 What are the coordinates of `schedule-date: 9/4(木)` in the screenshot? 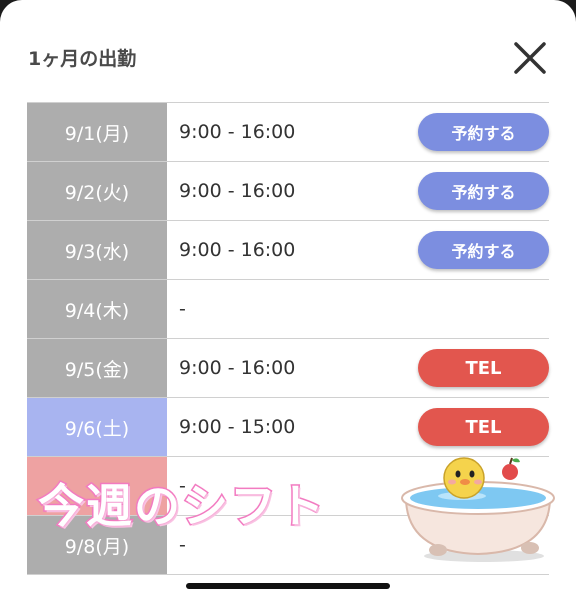 It's located at (97, 309).